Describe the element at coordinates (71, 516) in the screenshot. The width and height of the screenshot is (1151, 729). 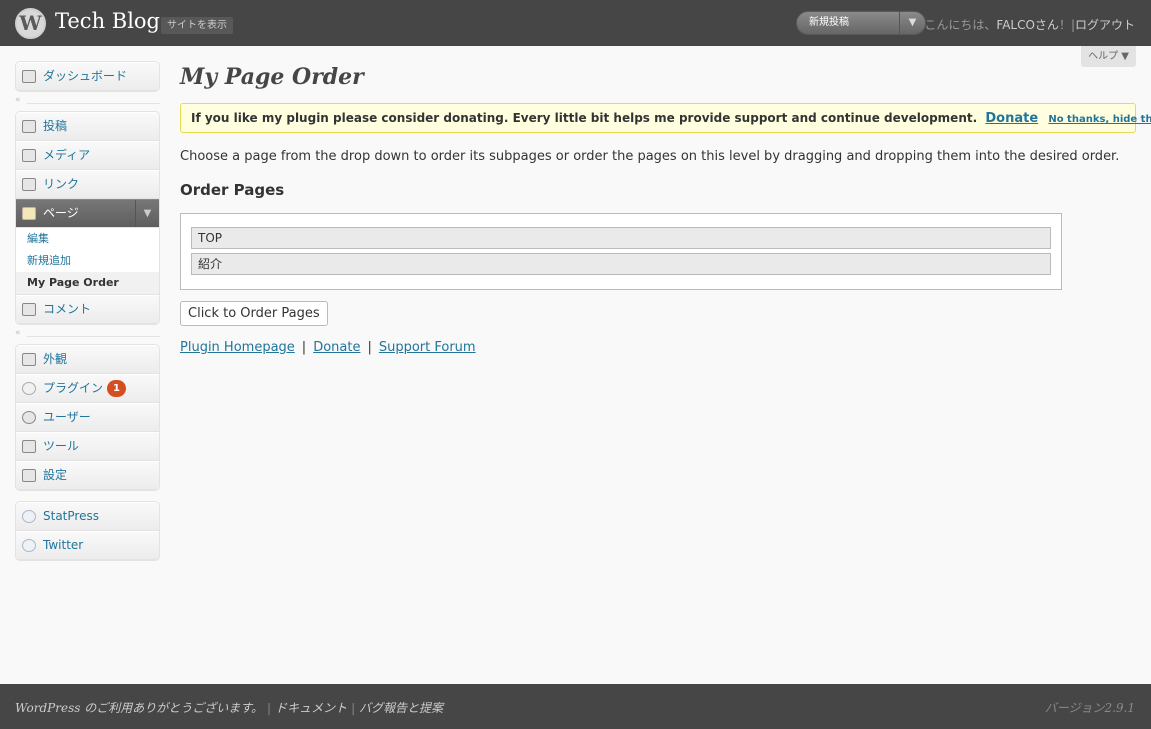
I see `menu-label-statpress: StatPress` at that location.